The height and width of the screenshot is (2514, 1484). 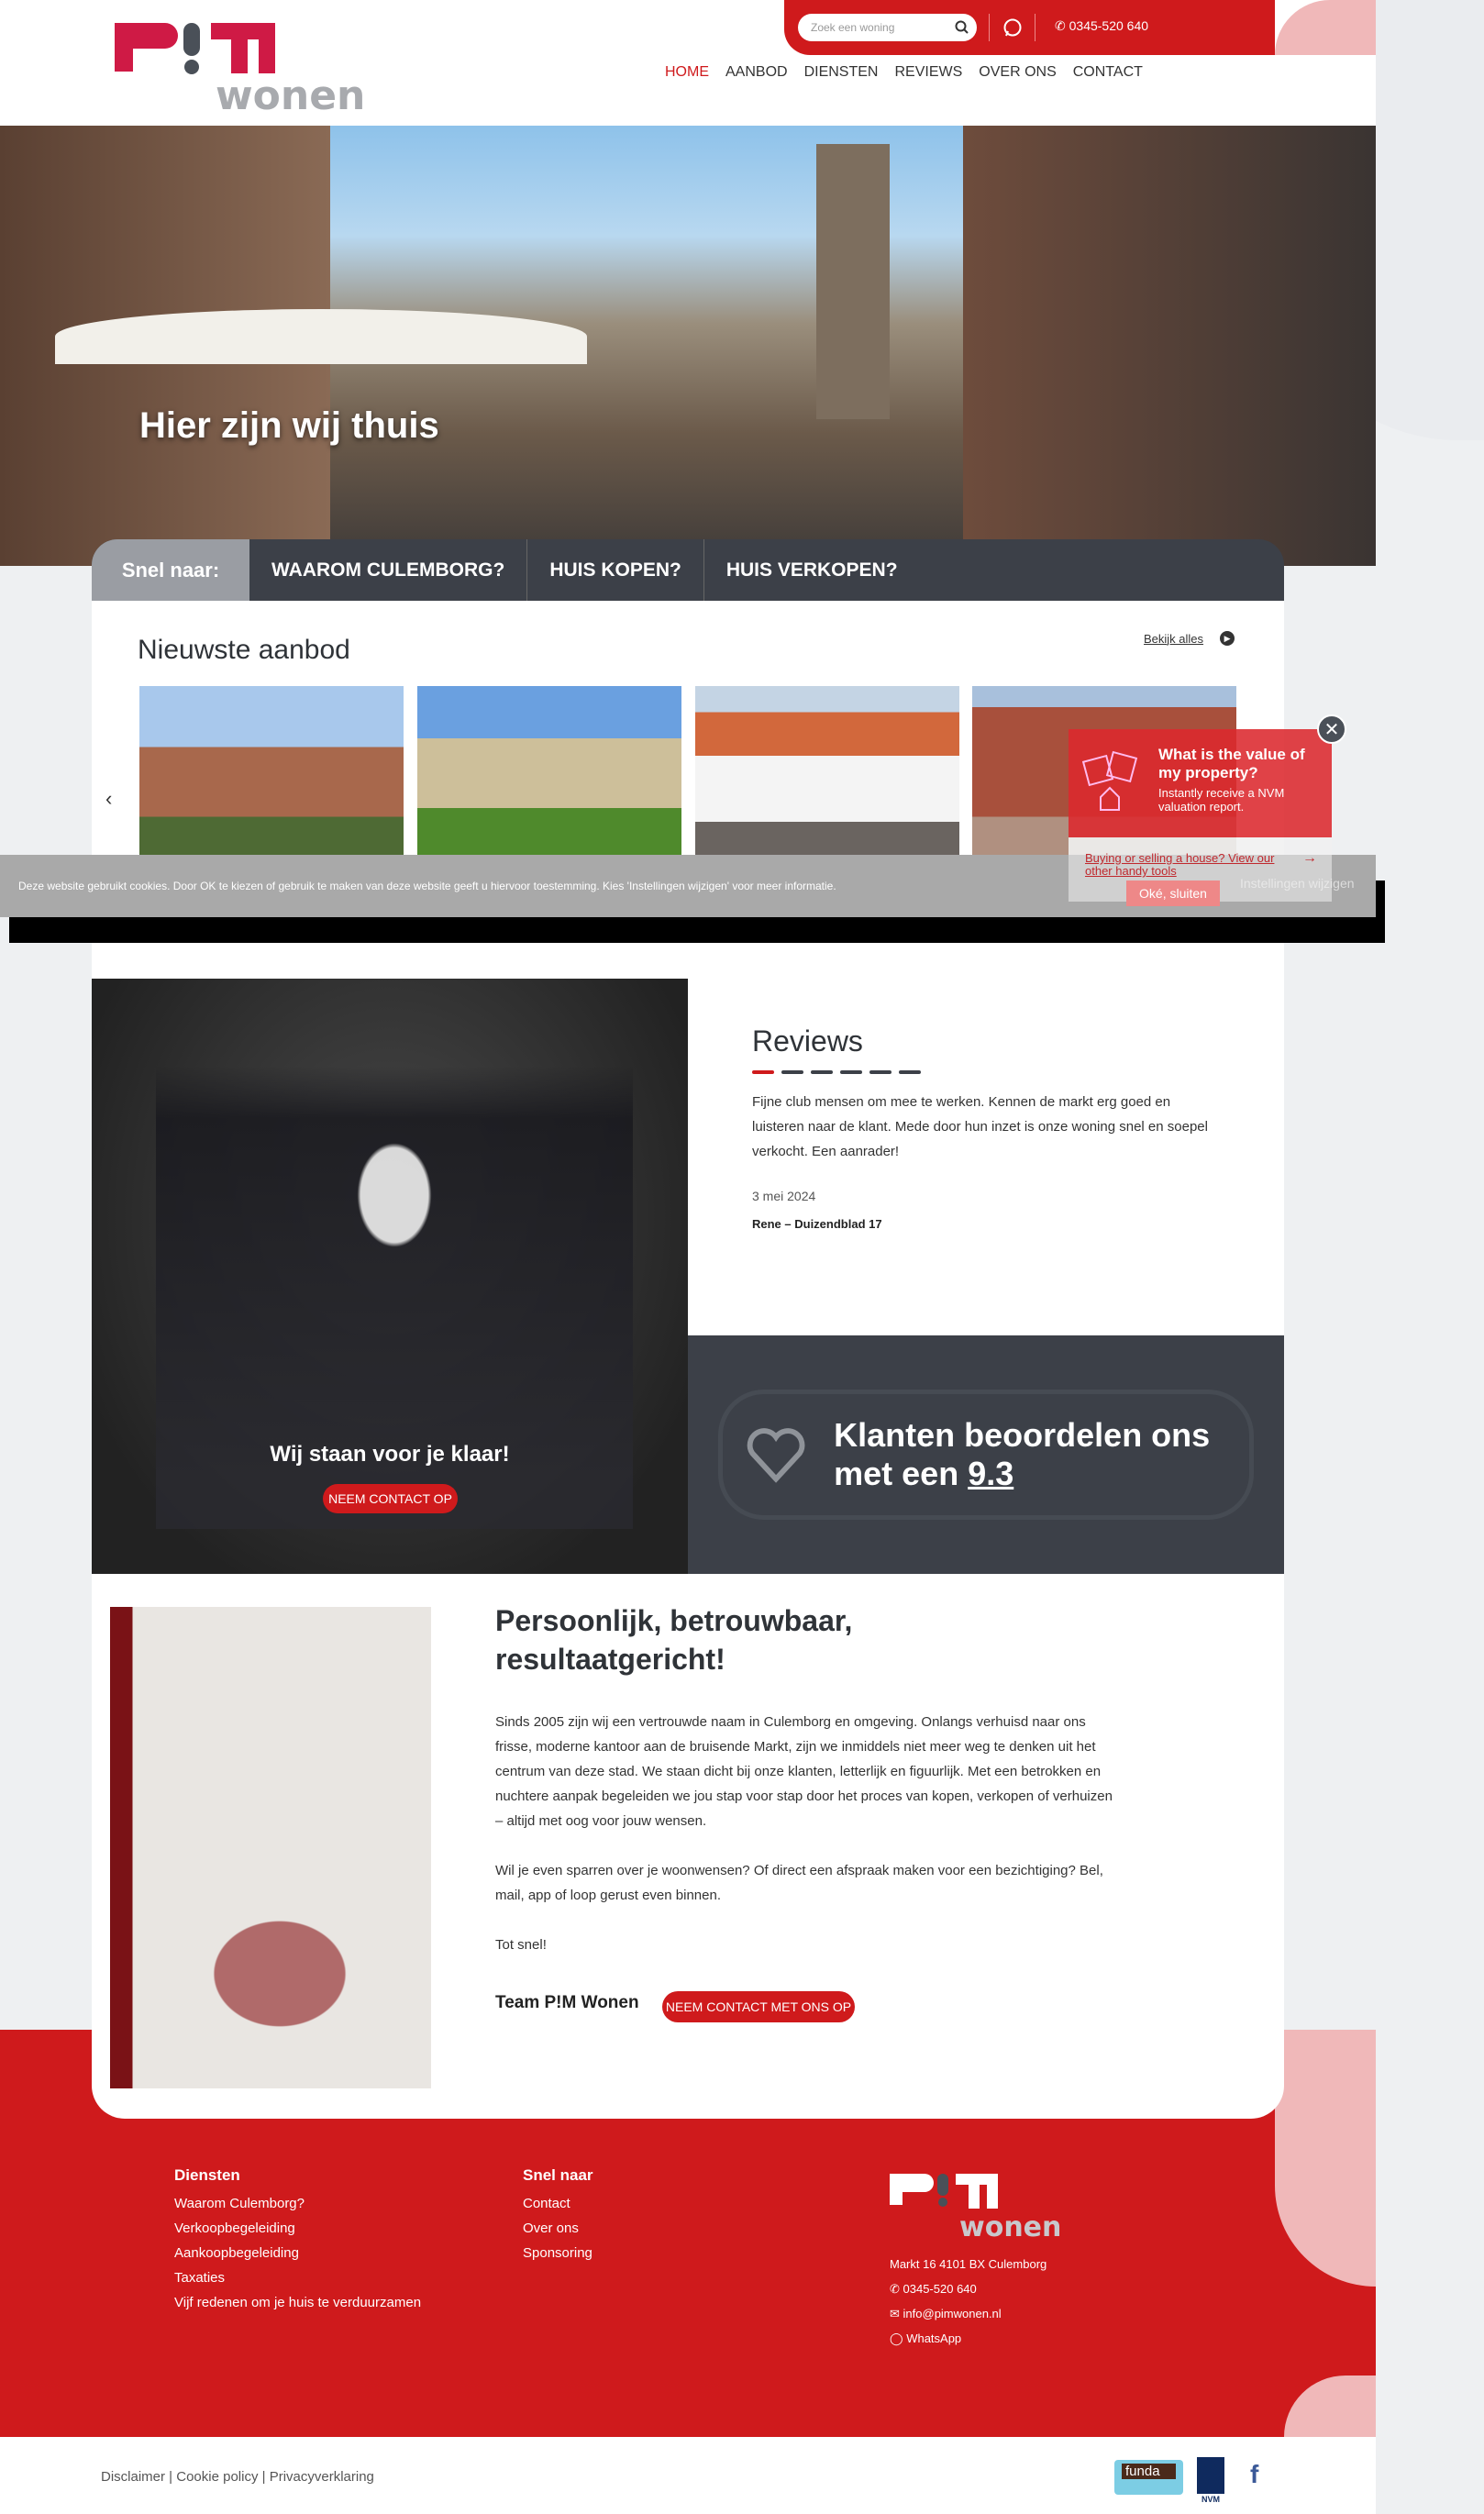 What do you see at coordinates (934, 2338) in the screenshot?
I see `whatsapp-label: WhatsApp` at bounding box center [934, 2338].